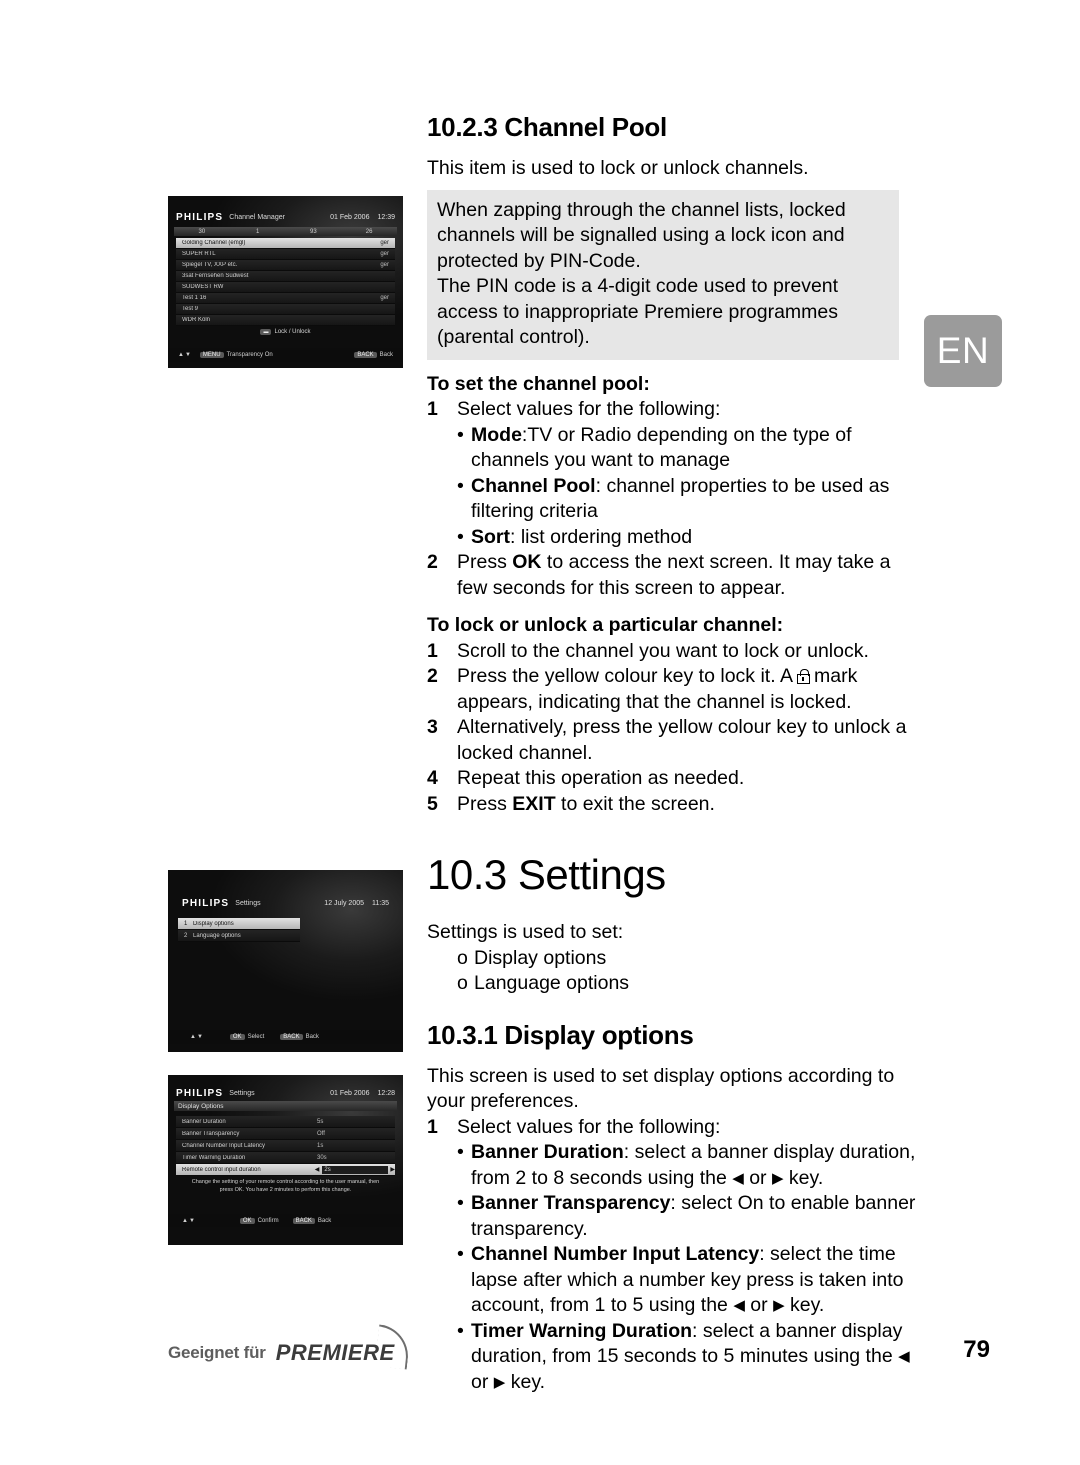 Image resolution: width=1080 pixels, height=1465 pixels. I want to click on table-row: Test 9, so click(285, 309).